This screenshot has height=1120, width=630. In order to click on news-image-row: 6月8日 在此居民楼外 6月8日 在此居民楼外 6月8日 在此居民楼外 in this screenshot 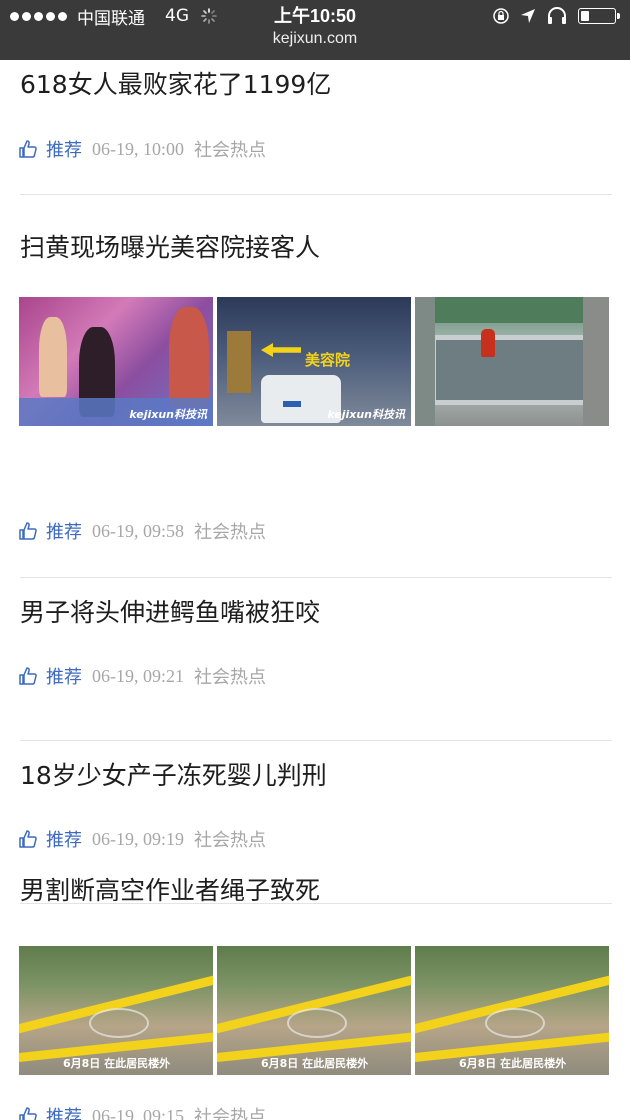, I will do `click(314, 1010)`.